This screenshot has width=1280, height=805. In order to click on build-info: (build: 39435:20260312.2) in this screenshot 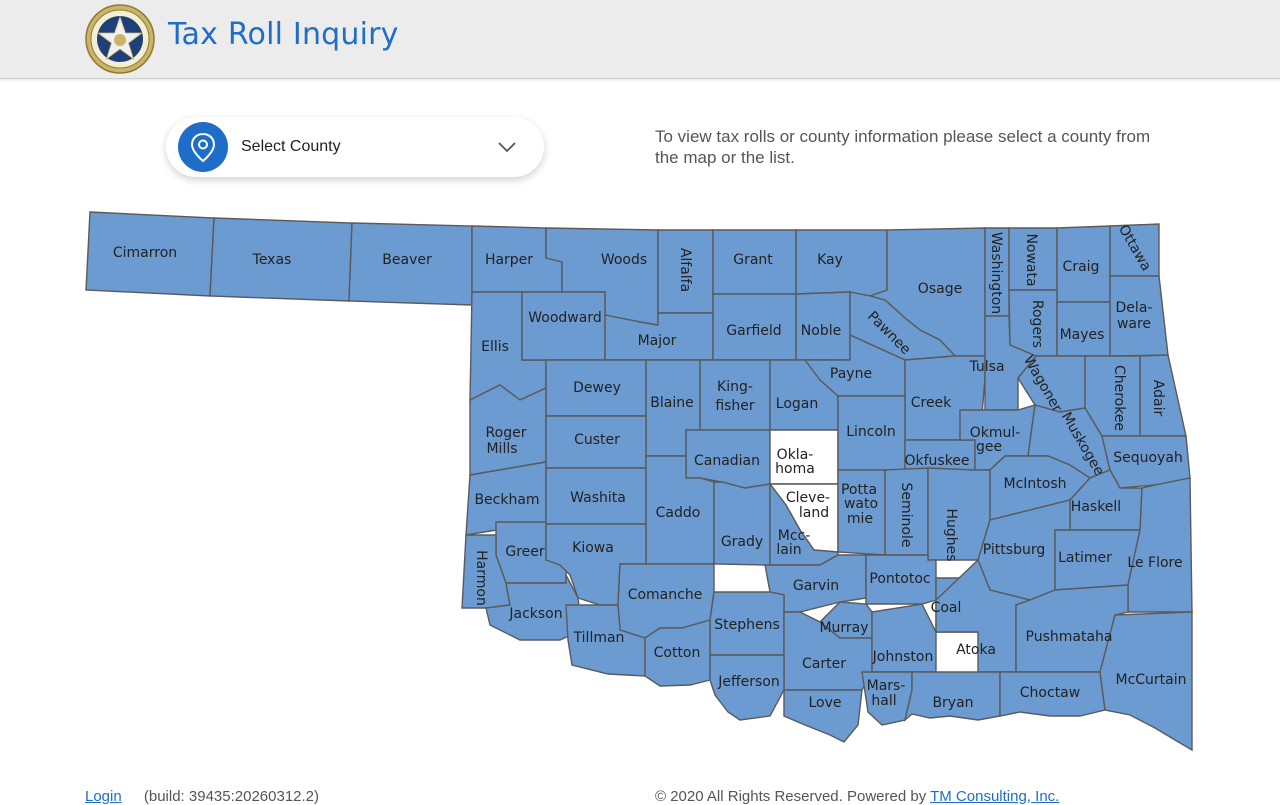, I will do `click(231, 796)`.